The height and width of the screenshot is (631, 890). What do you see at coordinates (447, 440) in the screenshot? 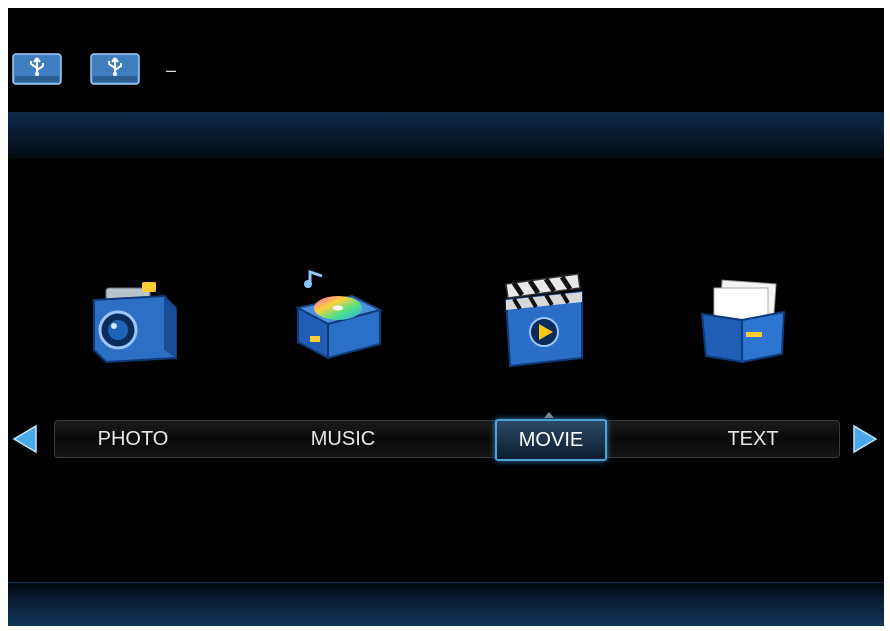
I see `media-type-menu: PHOTO MUSIC MOVIE TEXT` at bounding box center [447, 440].